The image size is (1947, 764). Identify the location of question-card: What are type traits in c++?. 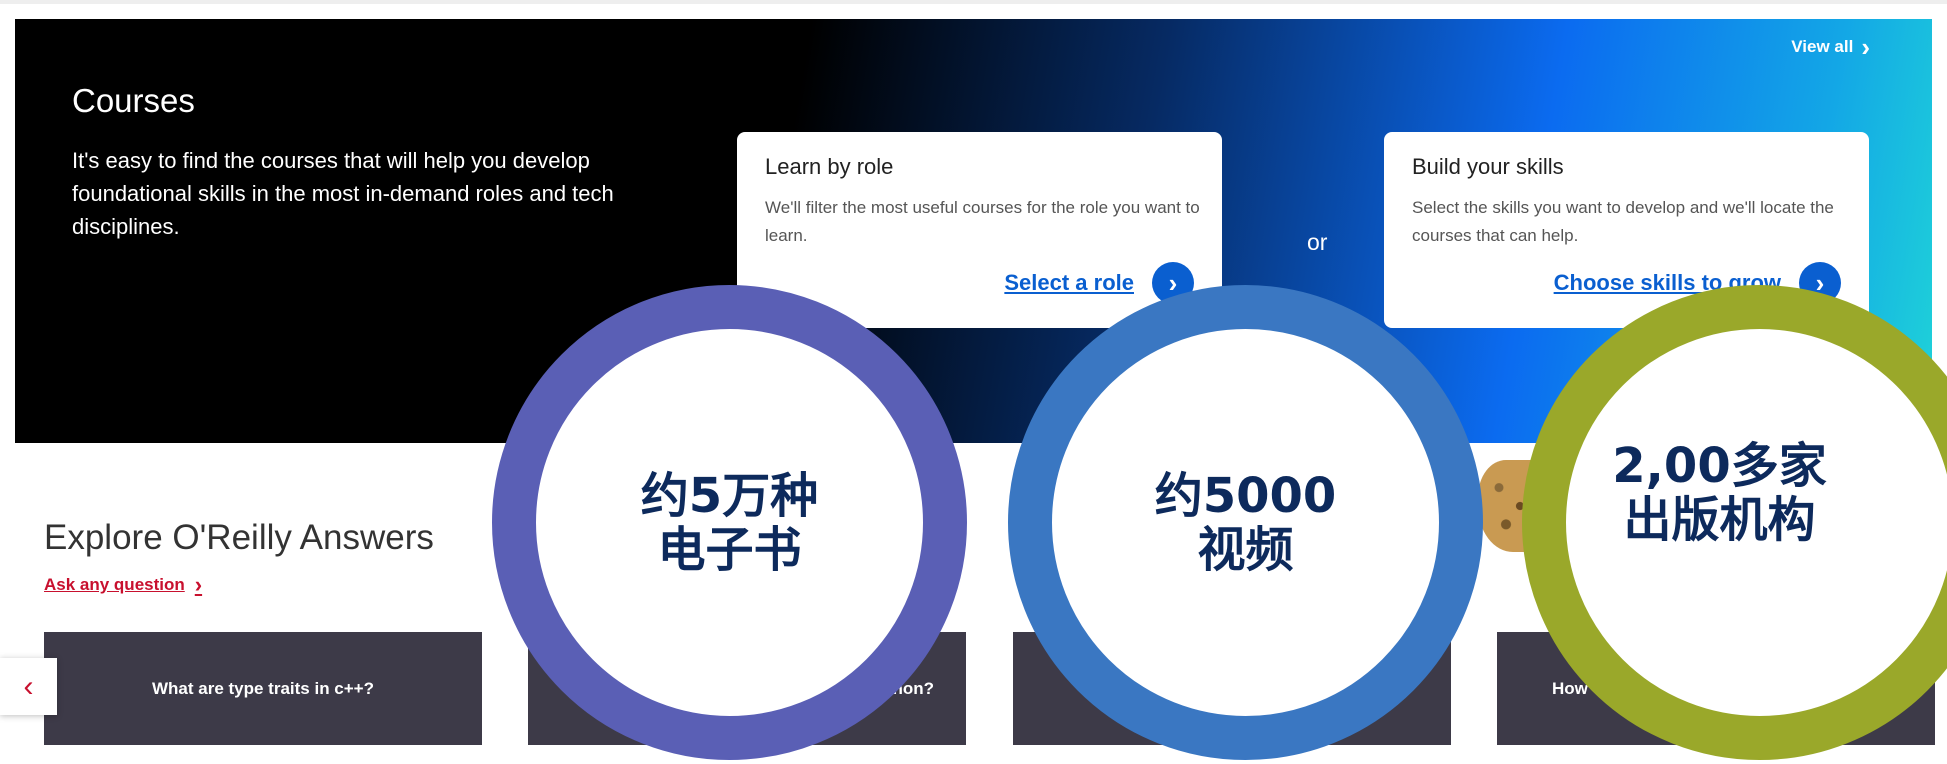
(263, 688).